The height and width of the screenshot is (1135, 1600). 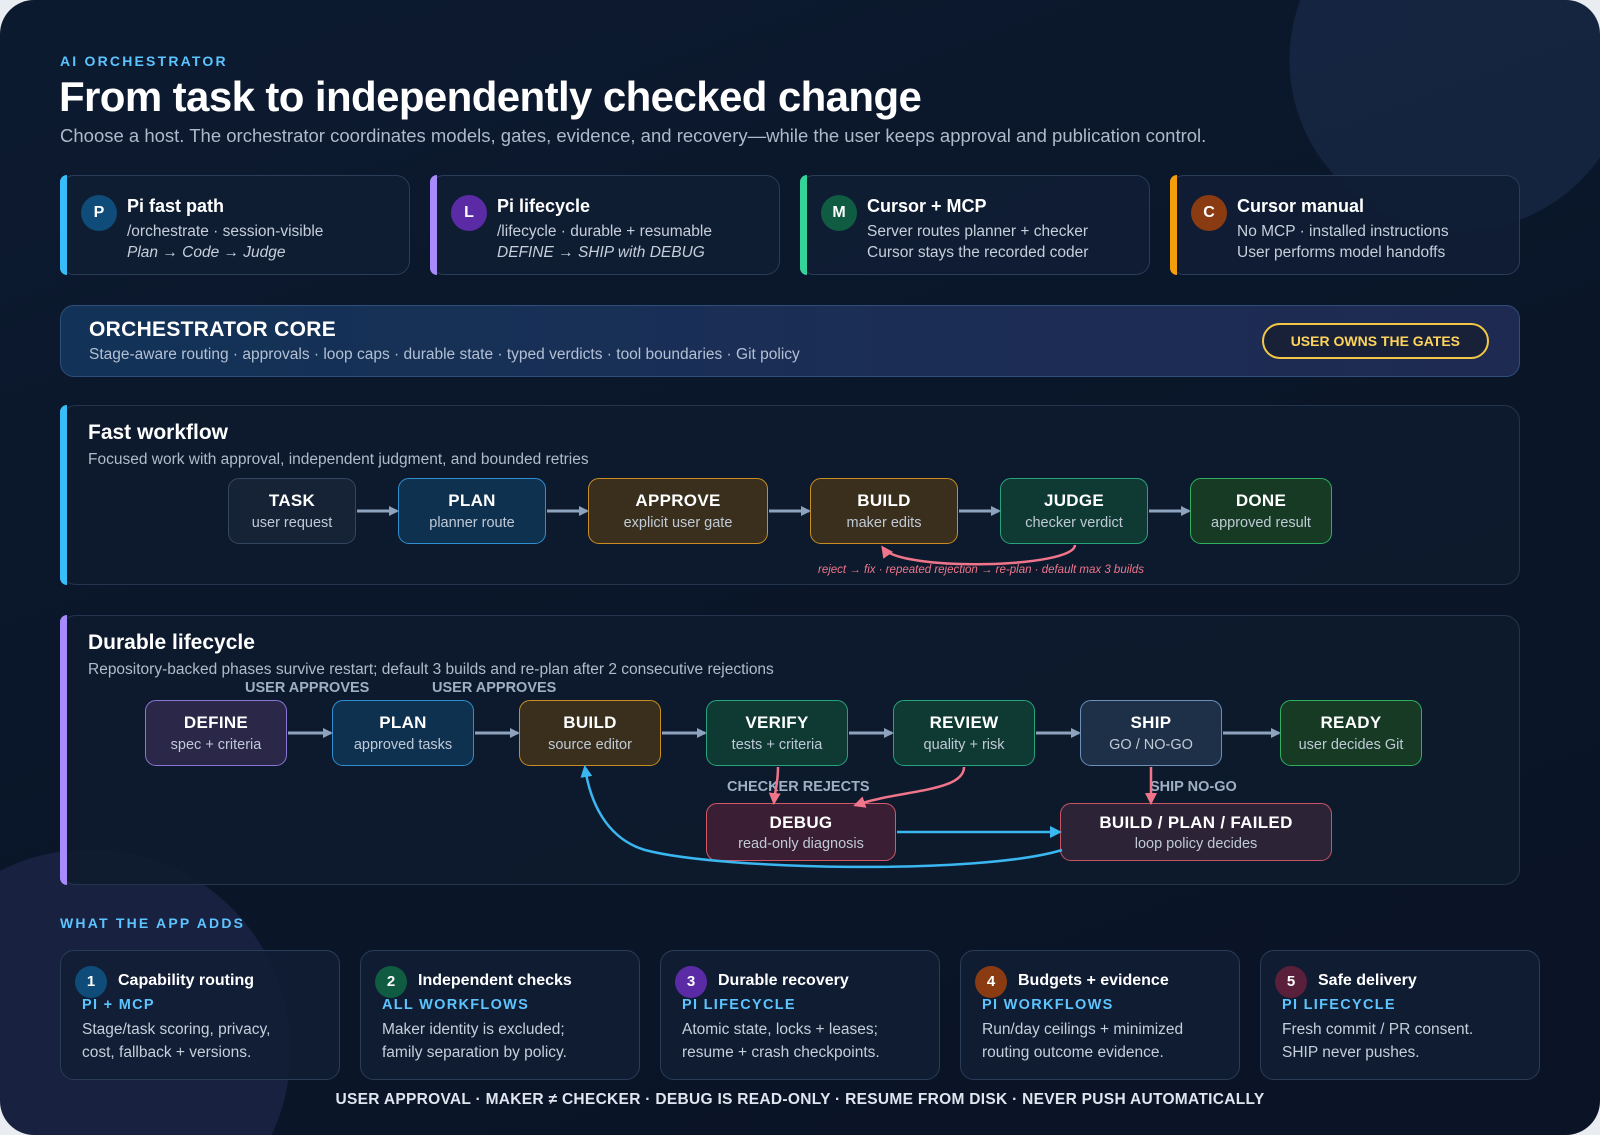 What do you see at coordinates (1351, 745) in the screenshot?
I see `node-sub: user decides Git` at bounding box center [1351, 745].